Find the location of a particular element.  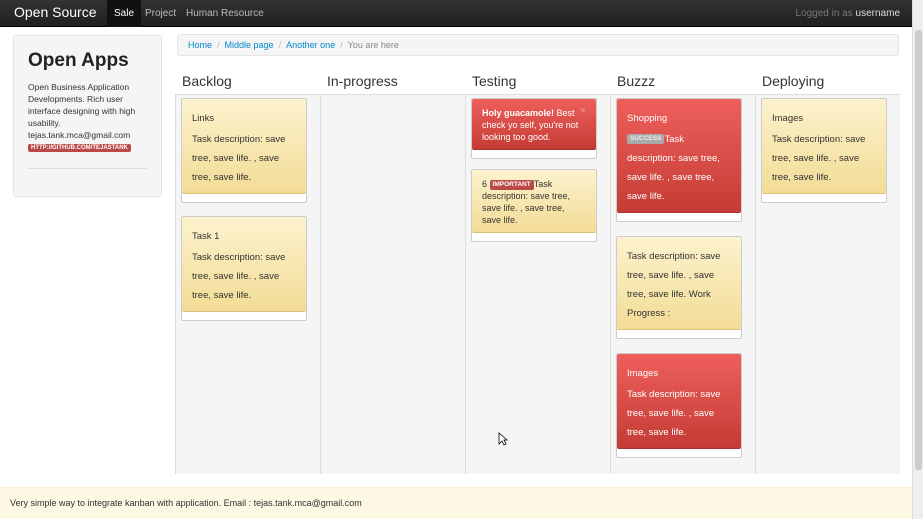

logged-in-prefix: Logged in as is located at coordinates (824, 13).